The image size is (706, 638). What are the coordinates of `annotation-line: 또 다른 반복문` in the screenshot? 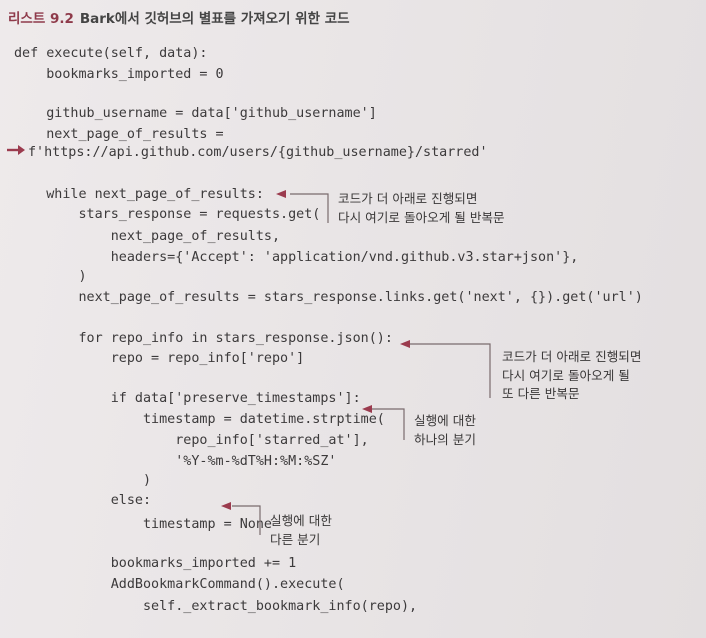 It's located at (541, 393).